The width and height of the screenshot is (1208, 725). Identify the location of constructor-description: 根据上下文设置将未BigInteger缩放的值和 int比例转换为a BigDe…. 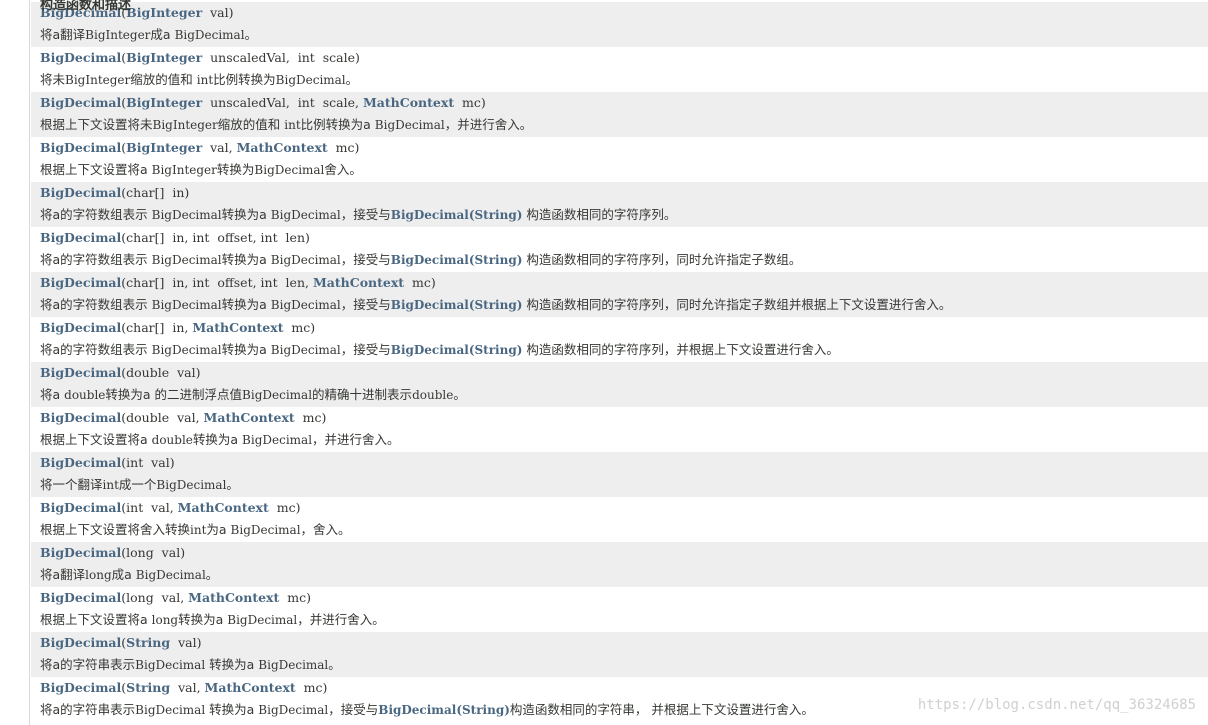
(286, 125).